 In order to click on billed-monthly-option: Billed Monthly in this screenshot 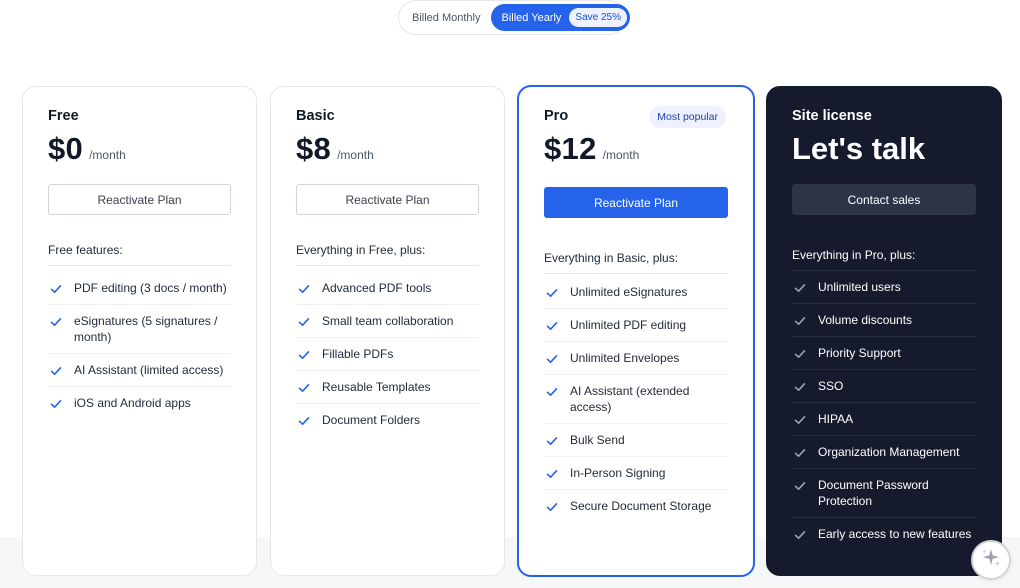, I will do `click(446, 18)`.